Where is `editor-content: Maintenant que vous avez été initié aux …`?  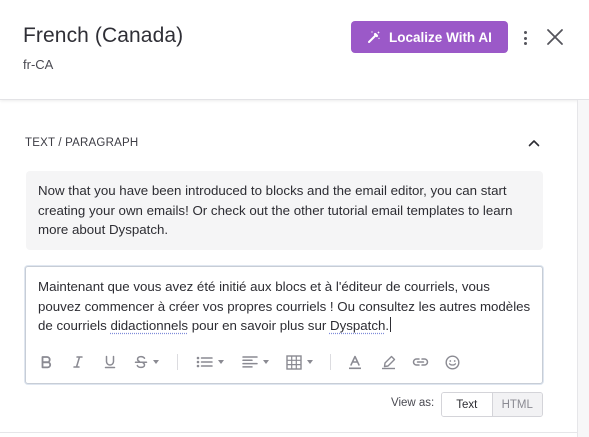 editor-content: Maintenant que vous avez été initié aux … is located at coordinates (285, 306).